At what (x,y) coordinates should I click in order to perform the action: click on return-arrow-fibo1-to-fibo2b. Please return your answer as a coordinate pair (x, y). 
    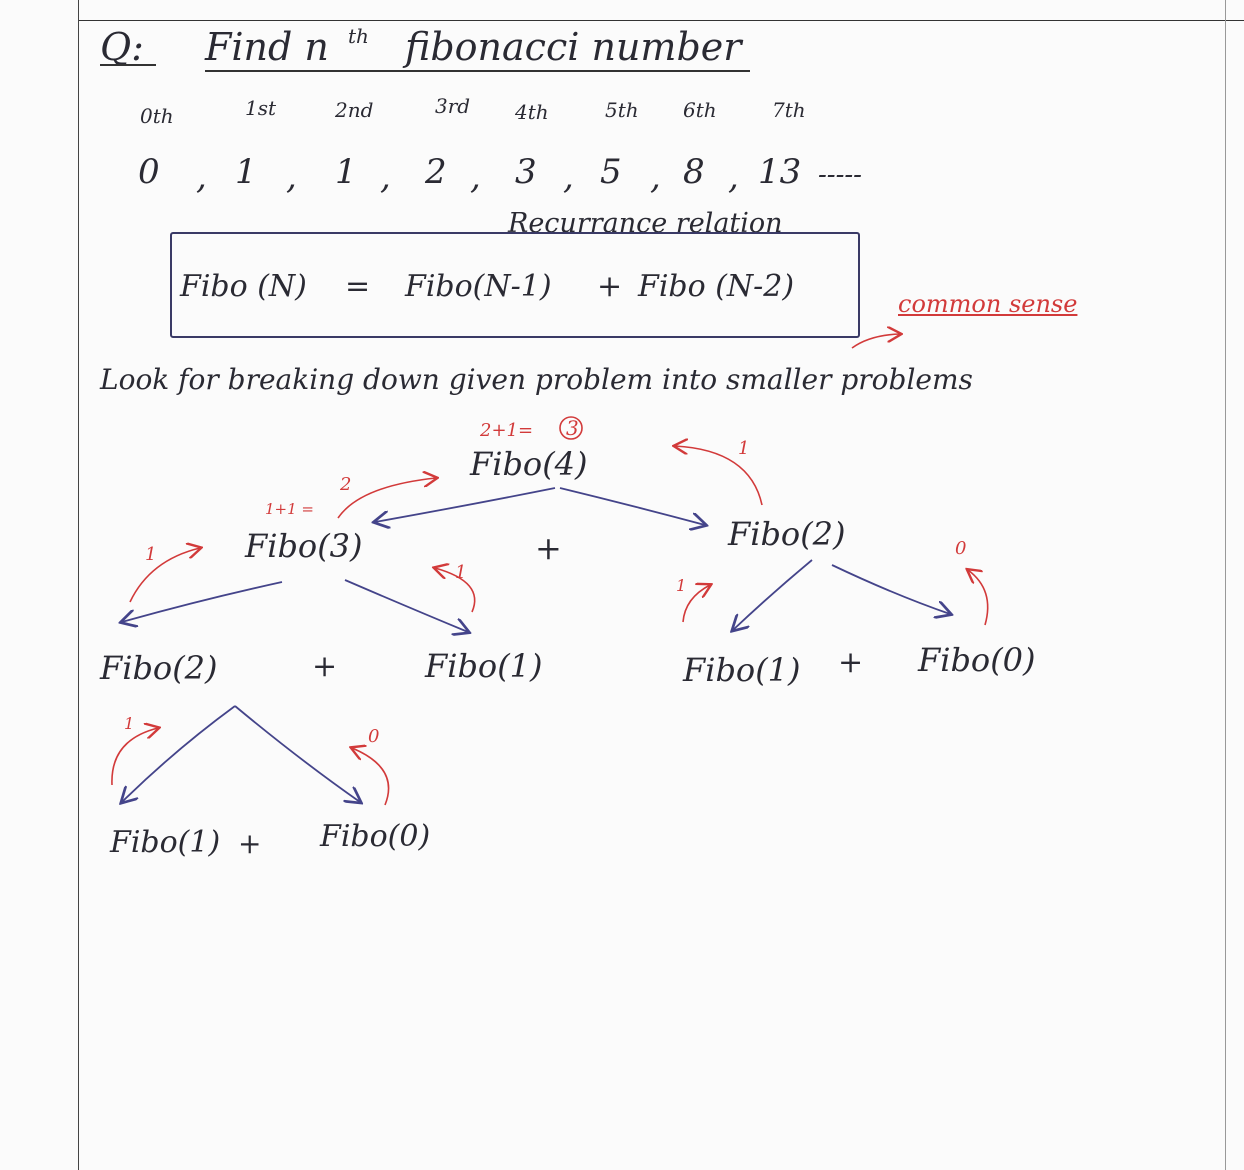
    Looking at the image, I should click on (696, 604).